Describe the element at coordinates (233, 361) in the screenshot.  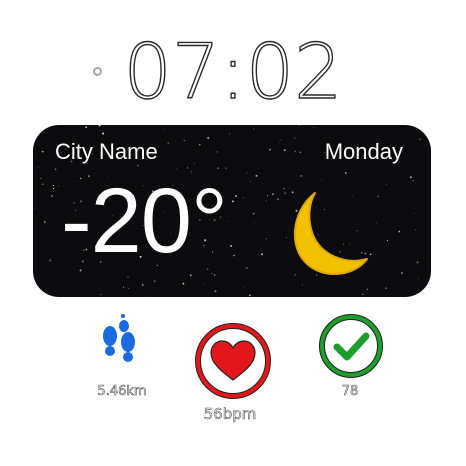
I see `heart-icon` at that location.